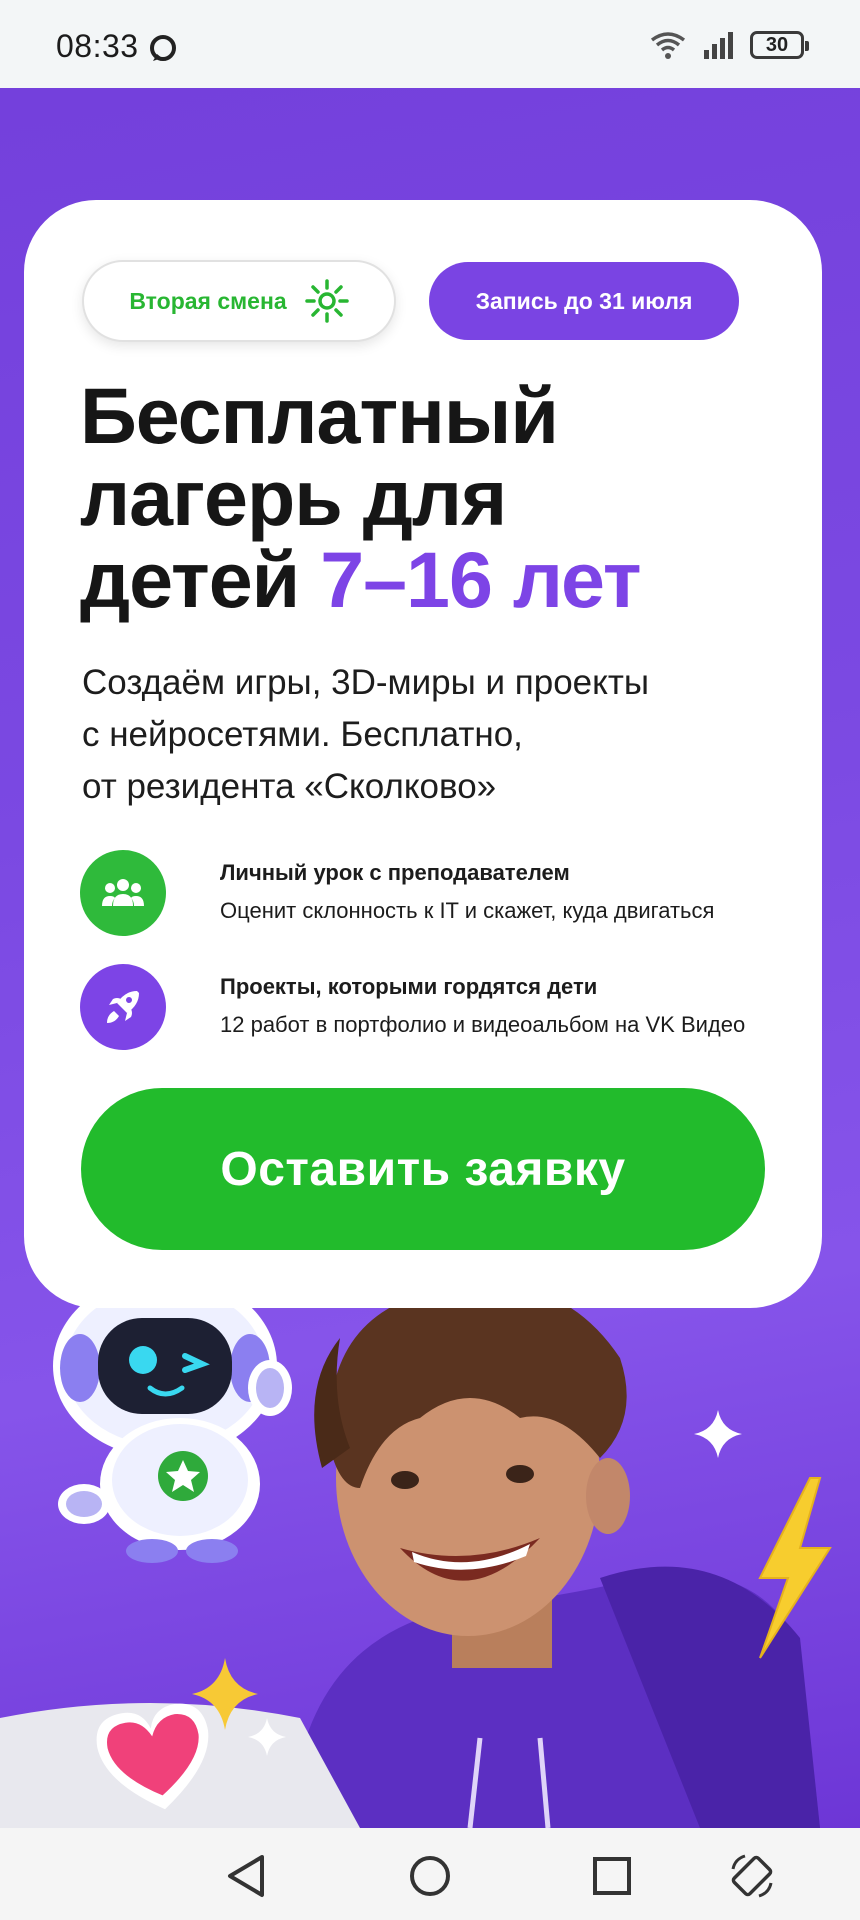 This screenshot has height=1920, width=860. I want to click on status-time: 08:33, so click(97, 46).